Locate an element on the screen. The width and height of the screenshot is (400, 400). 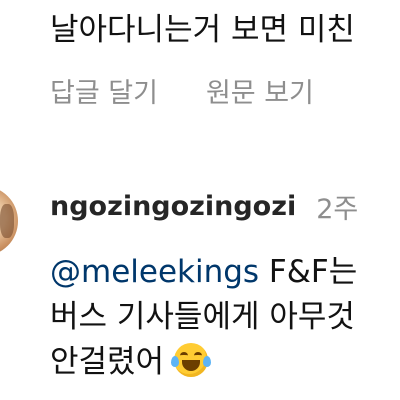
comment-header: ngozingozingozi 2주 is located at coordinates (204, 206).